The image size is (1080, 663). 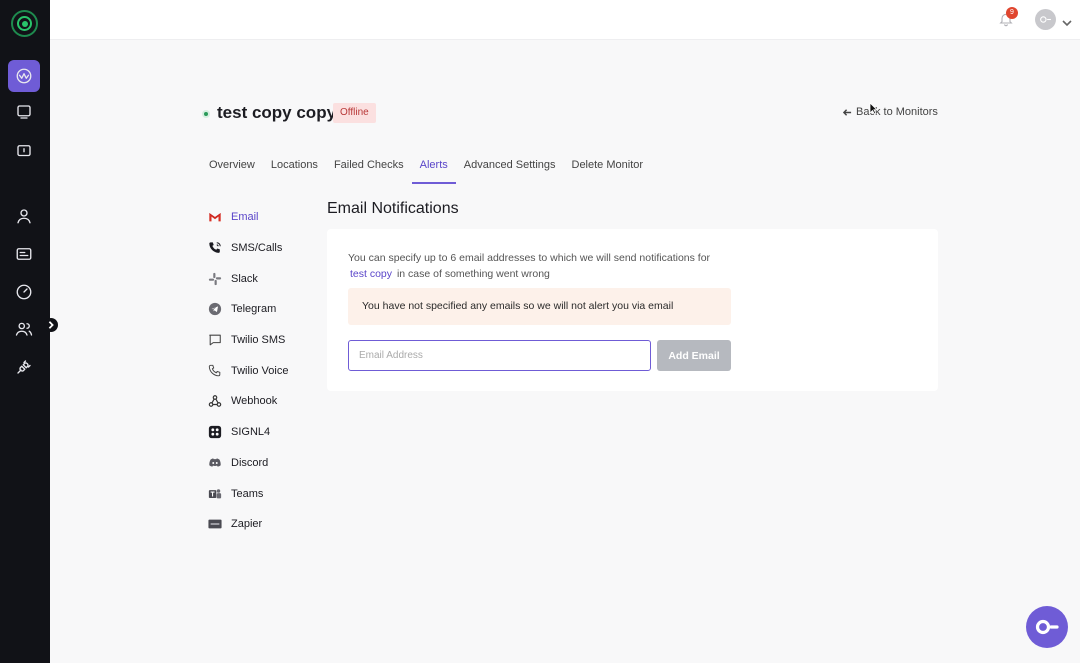 What do you see at coordinates (873, 108) in the screenshot?
I see `mouse-cursor-icon` at bounding box center [873, 108].